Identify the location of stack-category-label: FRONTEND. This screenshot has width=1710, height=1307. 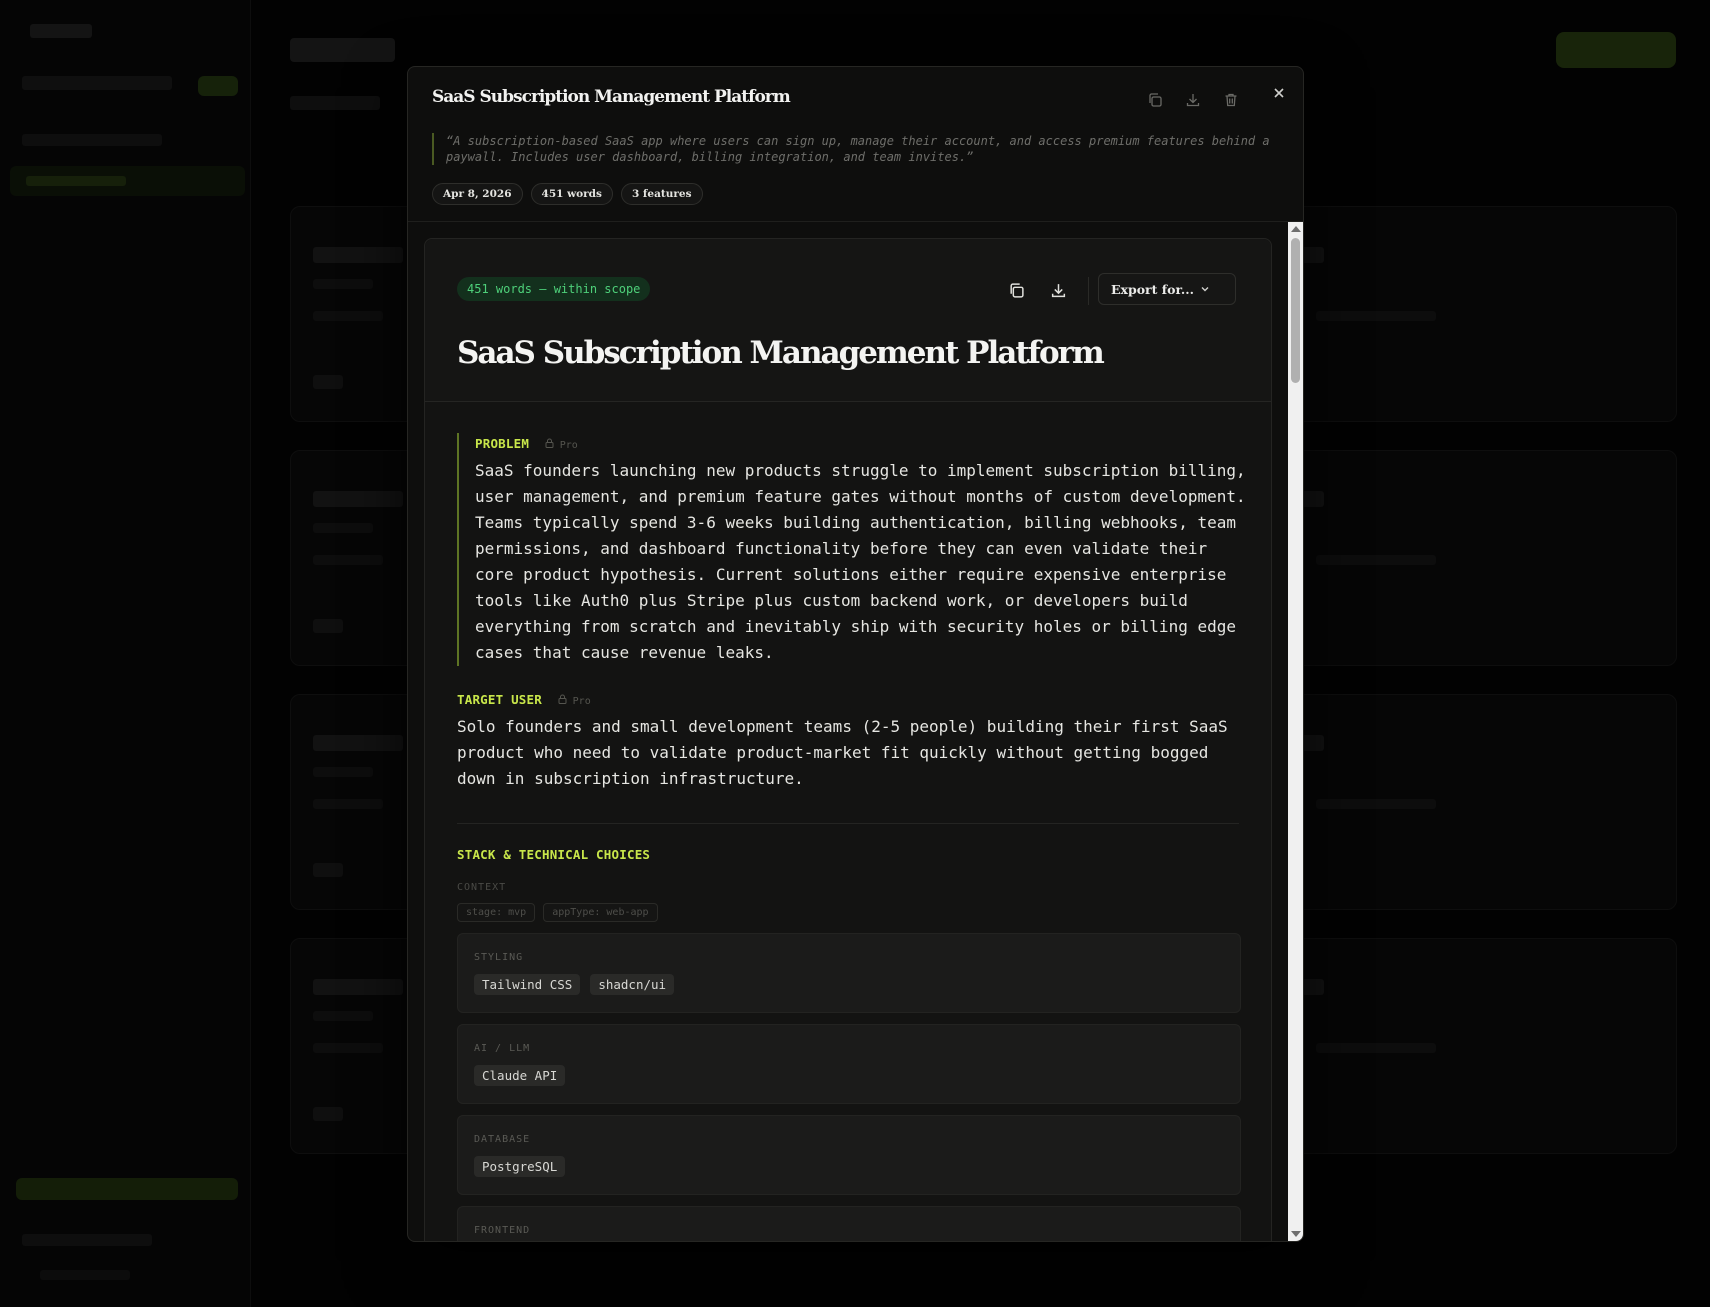
(502, 1230).